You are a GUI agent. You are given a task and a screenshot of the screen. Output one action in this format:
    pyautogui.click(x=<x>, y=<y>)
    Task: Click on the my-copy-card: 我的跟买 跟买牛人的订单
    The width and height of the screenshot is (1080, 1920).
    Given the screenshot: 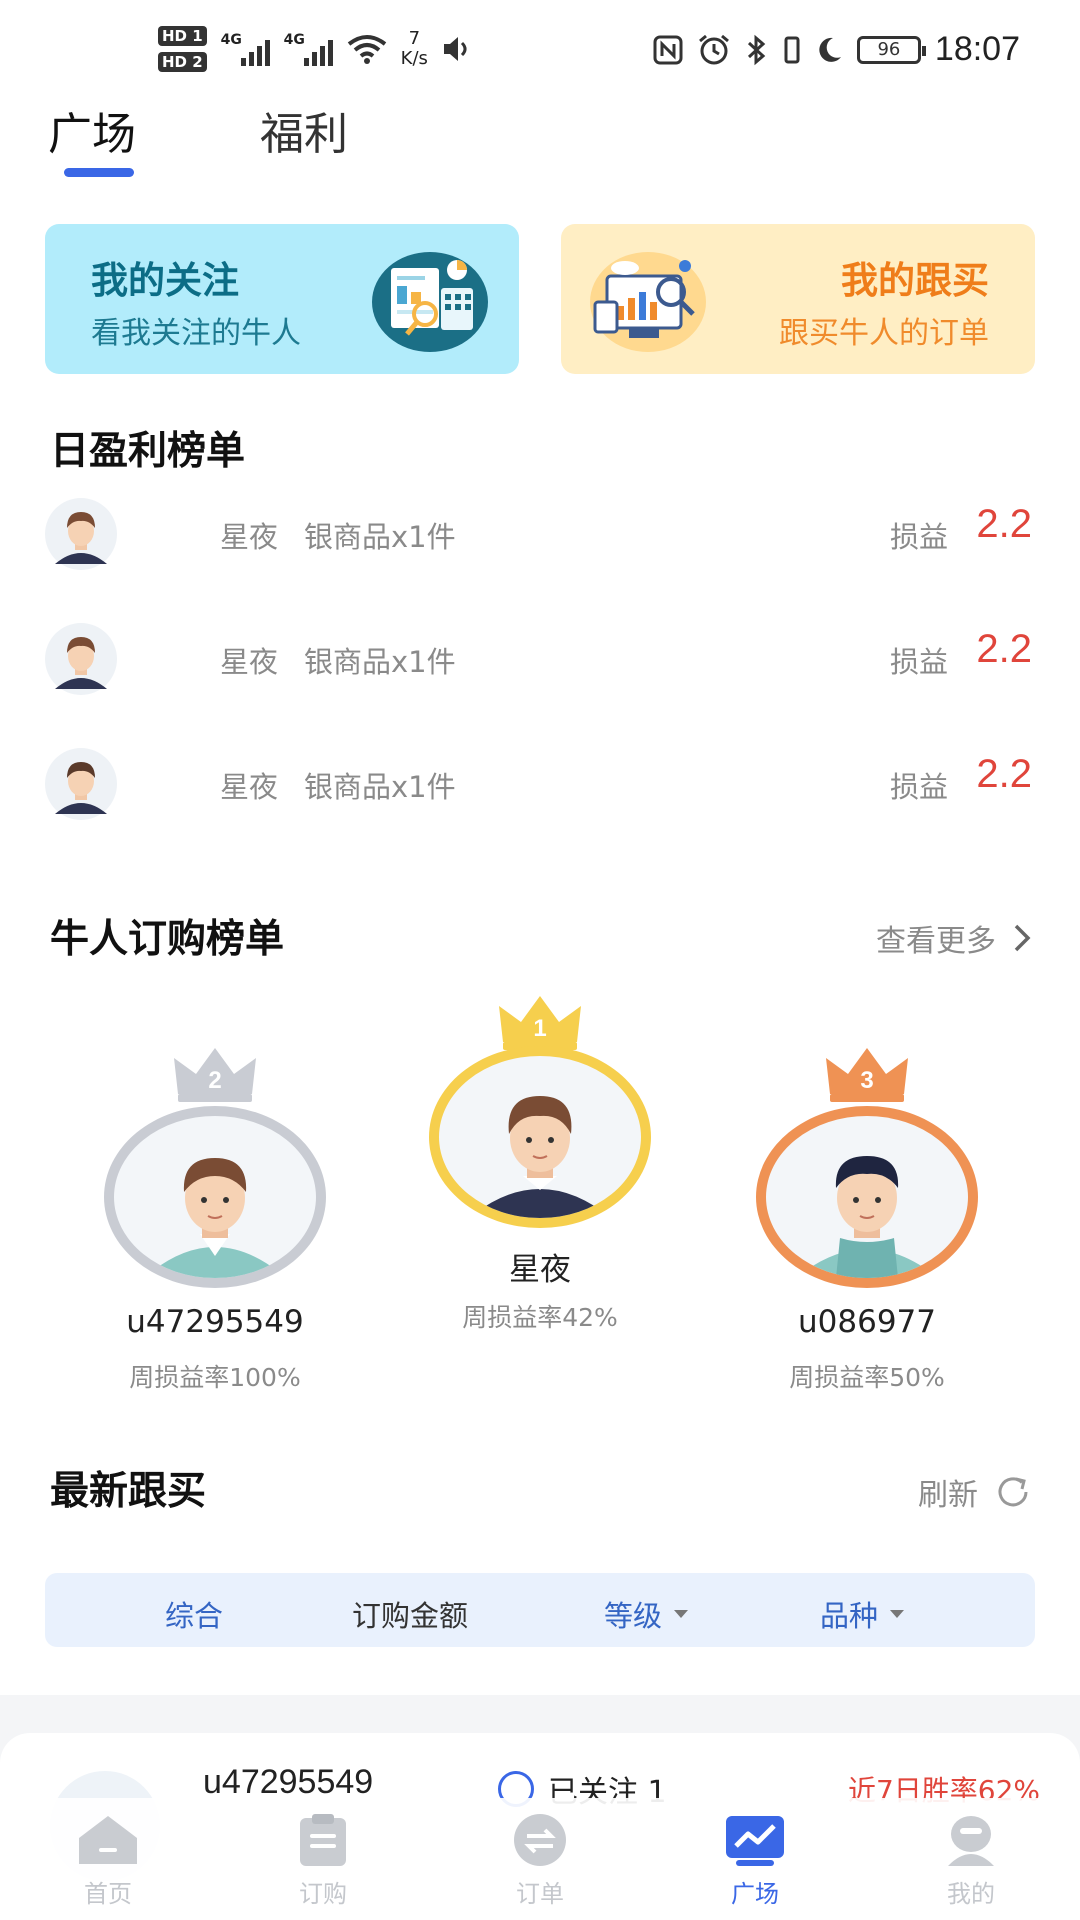 What is the action you would take?
    pyautogui.click(x=798, y=299)
    